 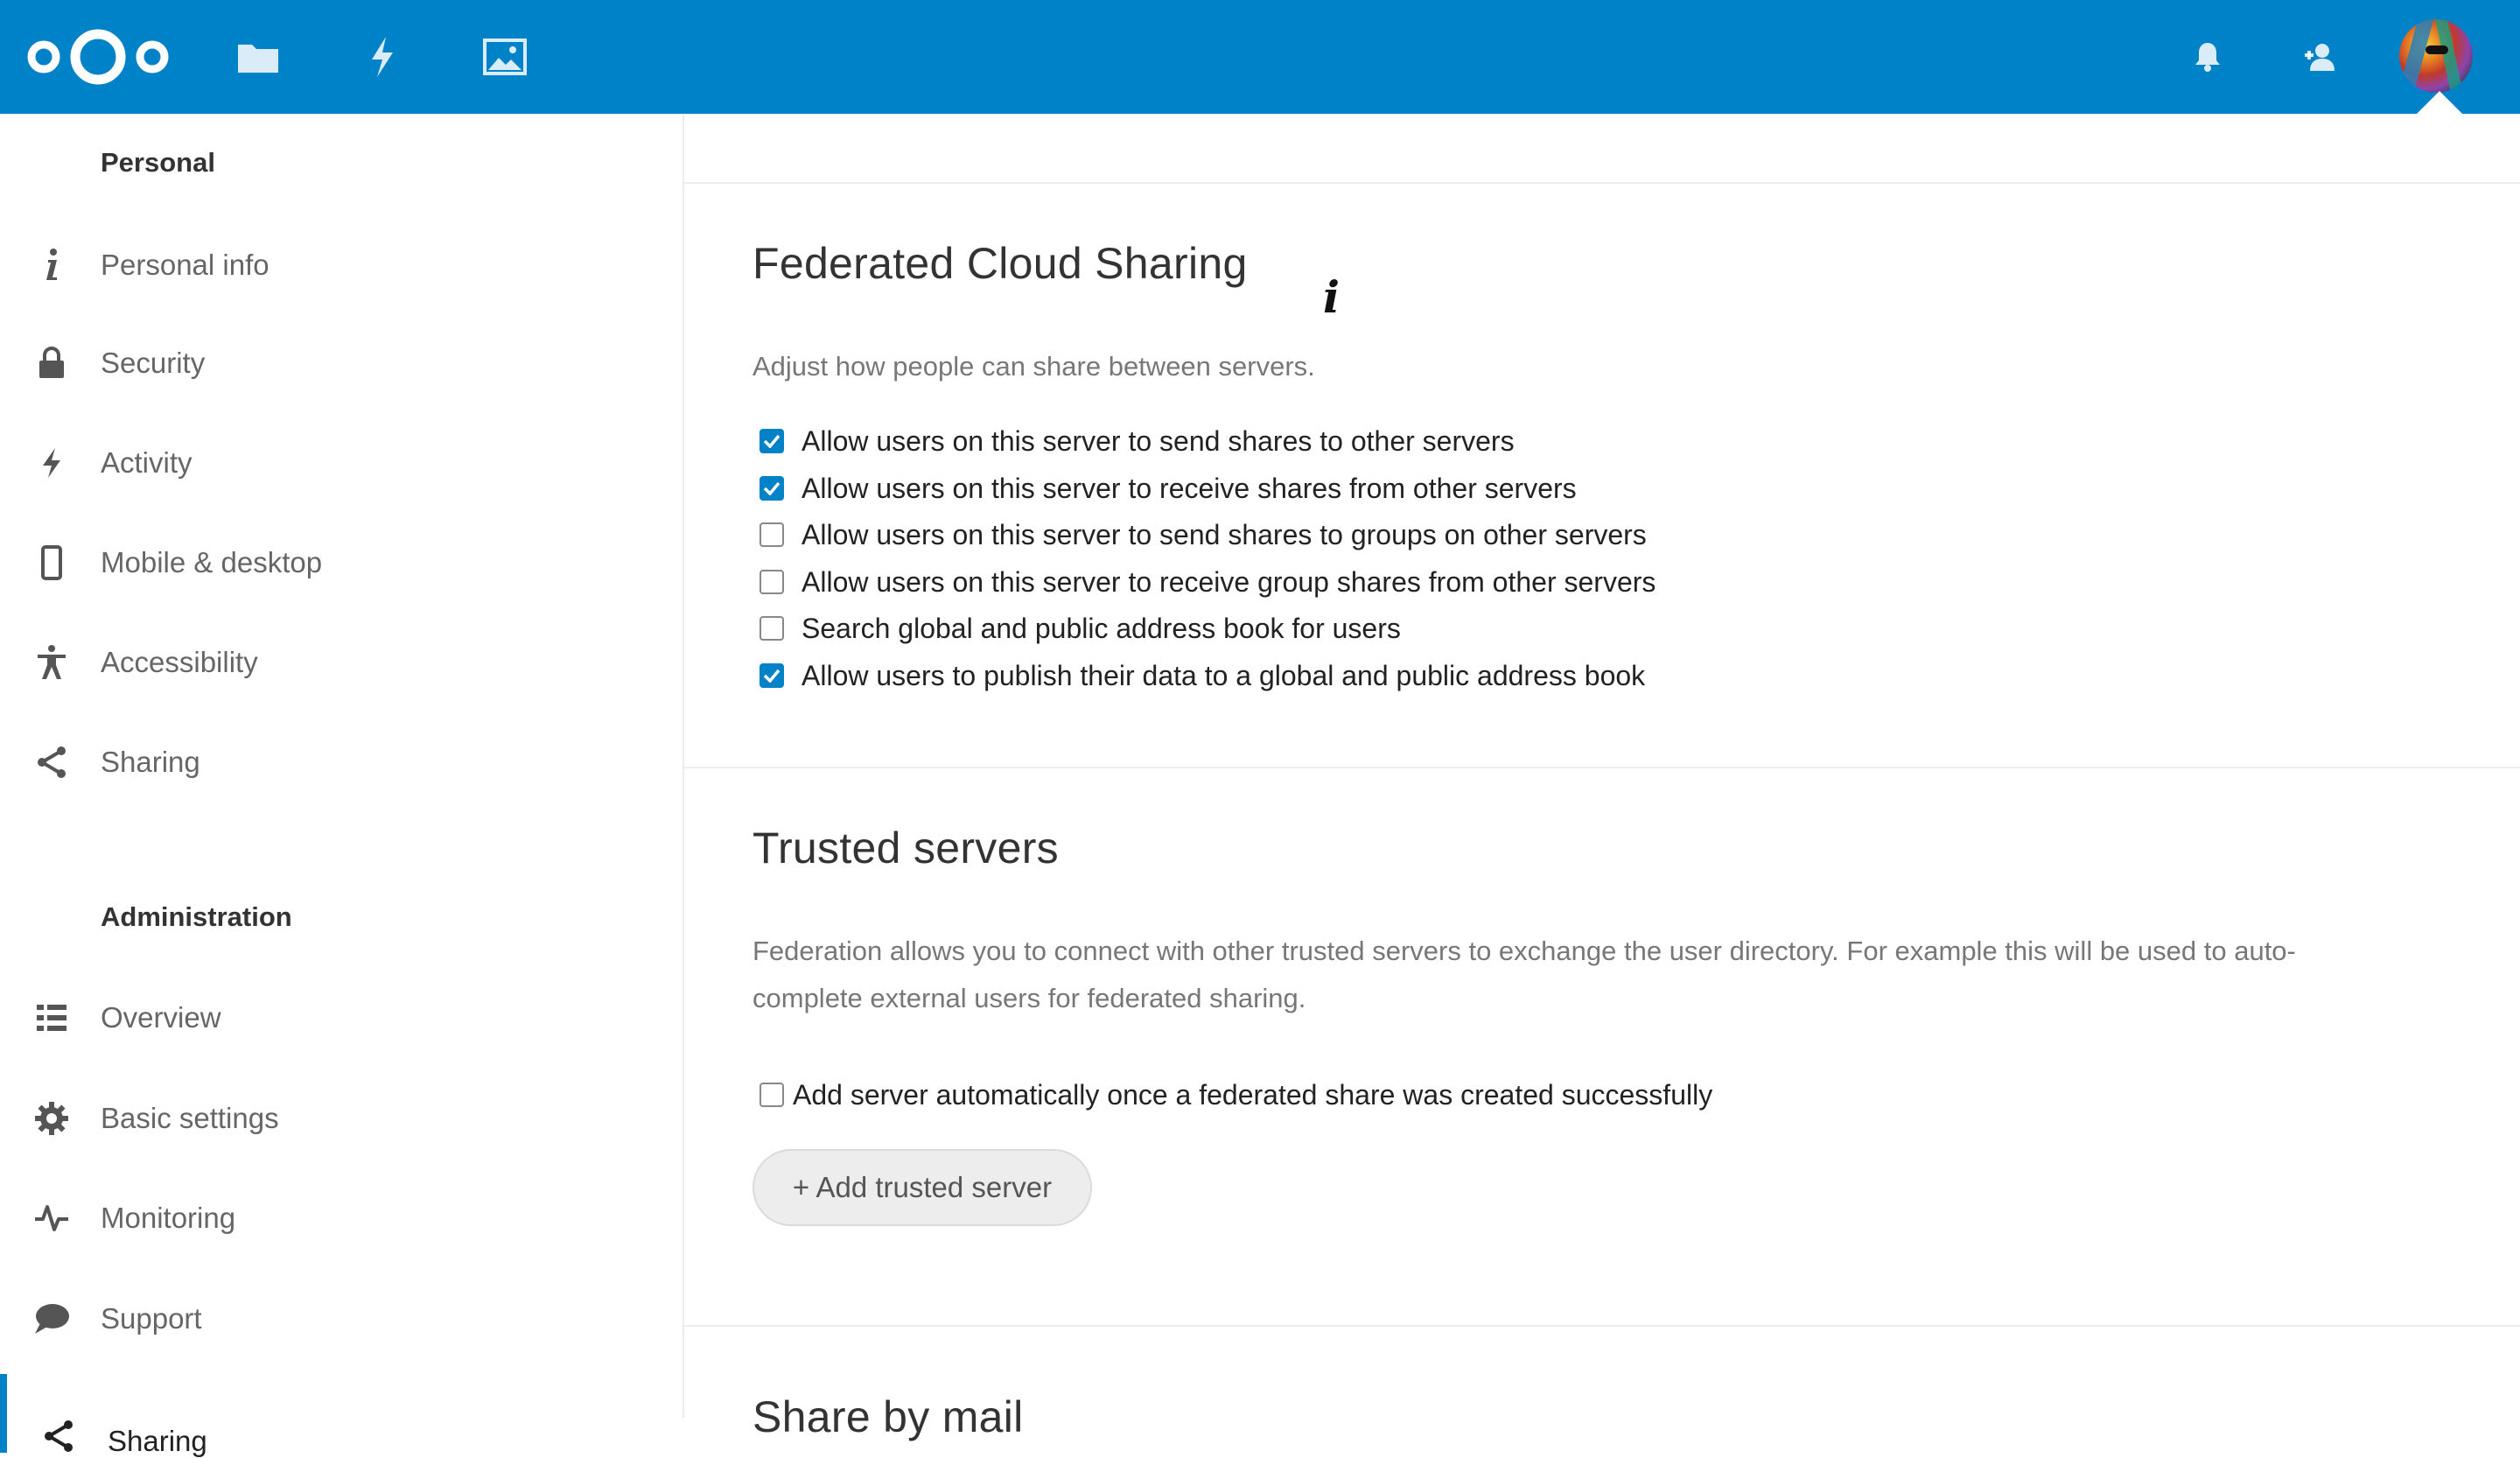 I want to click on section-title-trusted: Trusted servers, so click(x=905, y=848).